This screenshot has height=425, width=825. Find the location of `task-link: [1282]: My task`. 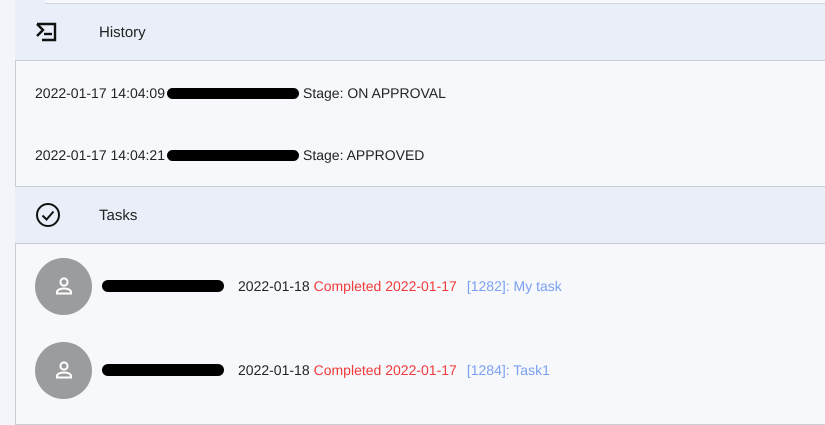

task-link: [1282]: My task is located at coordinates (514, 286).